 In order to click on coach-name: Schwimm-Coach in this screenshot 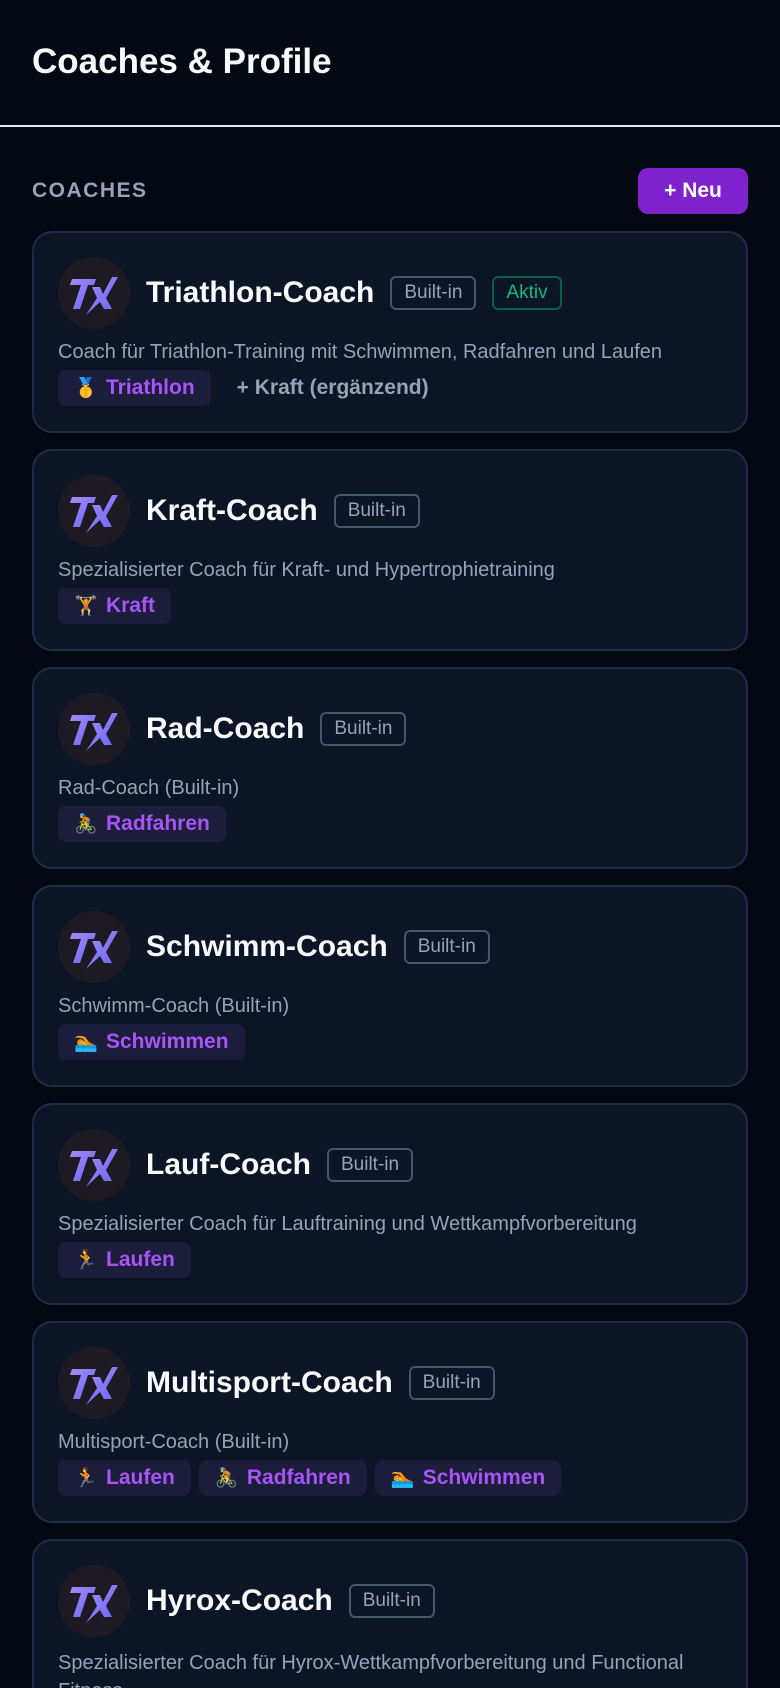, I will do `click(267, 946)`.